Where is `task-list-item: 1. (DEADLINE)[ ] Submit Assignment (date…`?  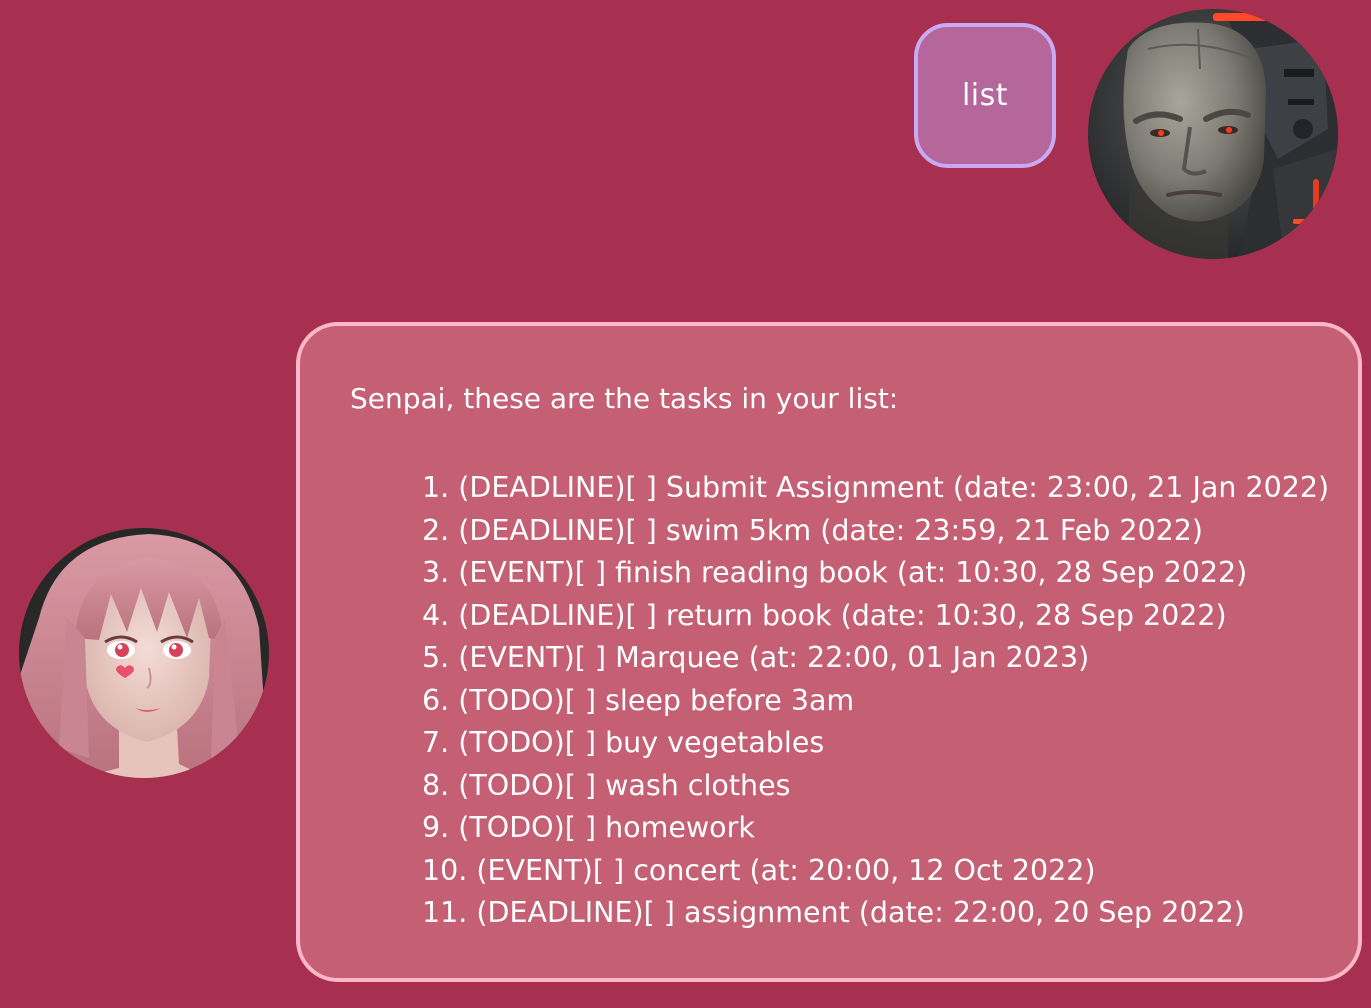 task-list-item: 1. (DEADLINE)[ ] Submit Assignment (date… is located at coordinates (876, 487).